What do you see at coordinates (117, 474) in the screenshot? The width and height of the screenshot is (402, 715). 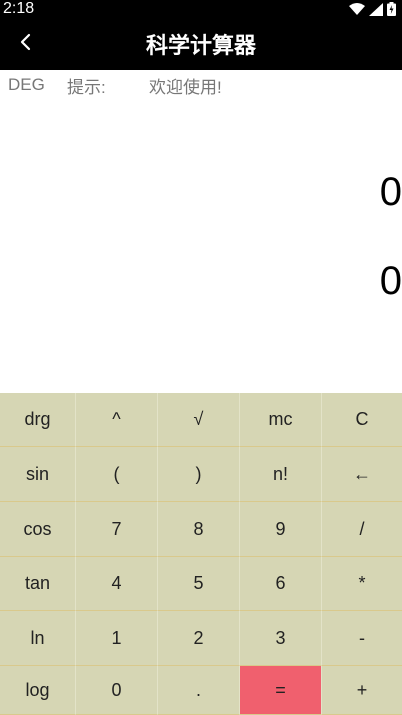 I see `key-left-paren: (` at bounding box center [117, 474].